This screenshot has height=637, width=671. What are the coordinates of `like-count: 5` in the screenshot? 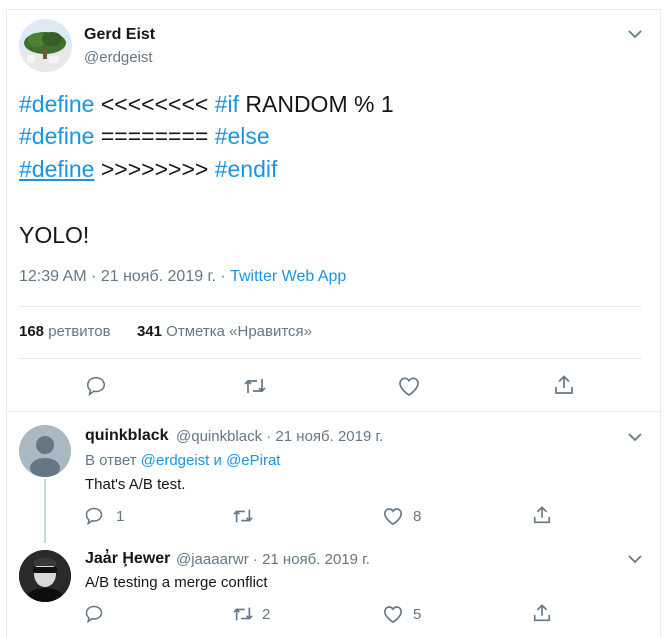 It's located at (417, 614).